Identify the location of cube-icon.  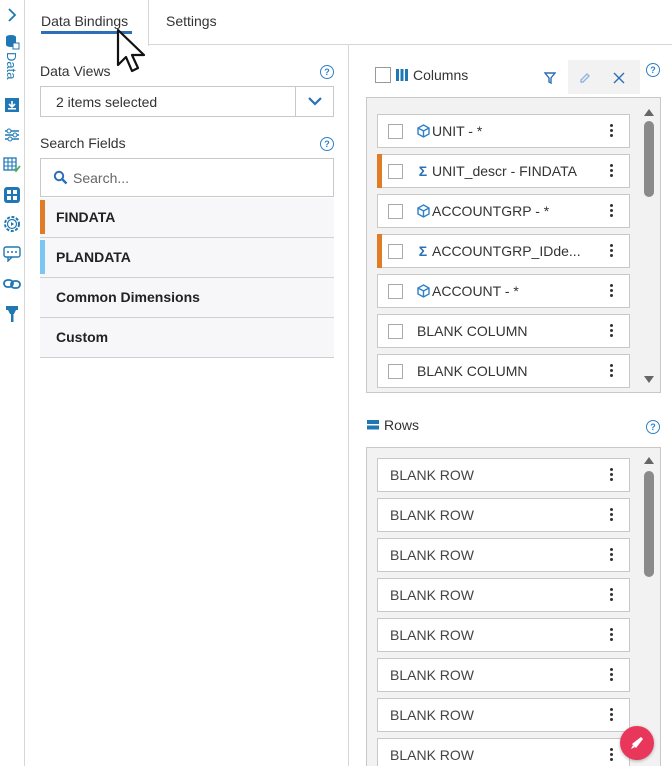
(423, 131).